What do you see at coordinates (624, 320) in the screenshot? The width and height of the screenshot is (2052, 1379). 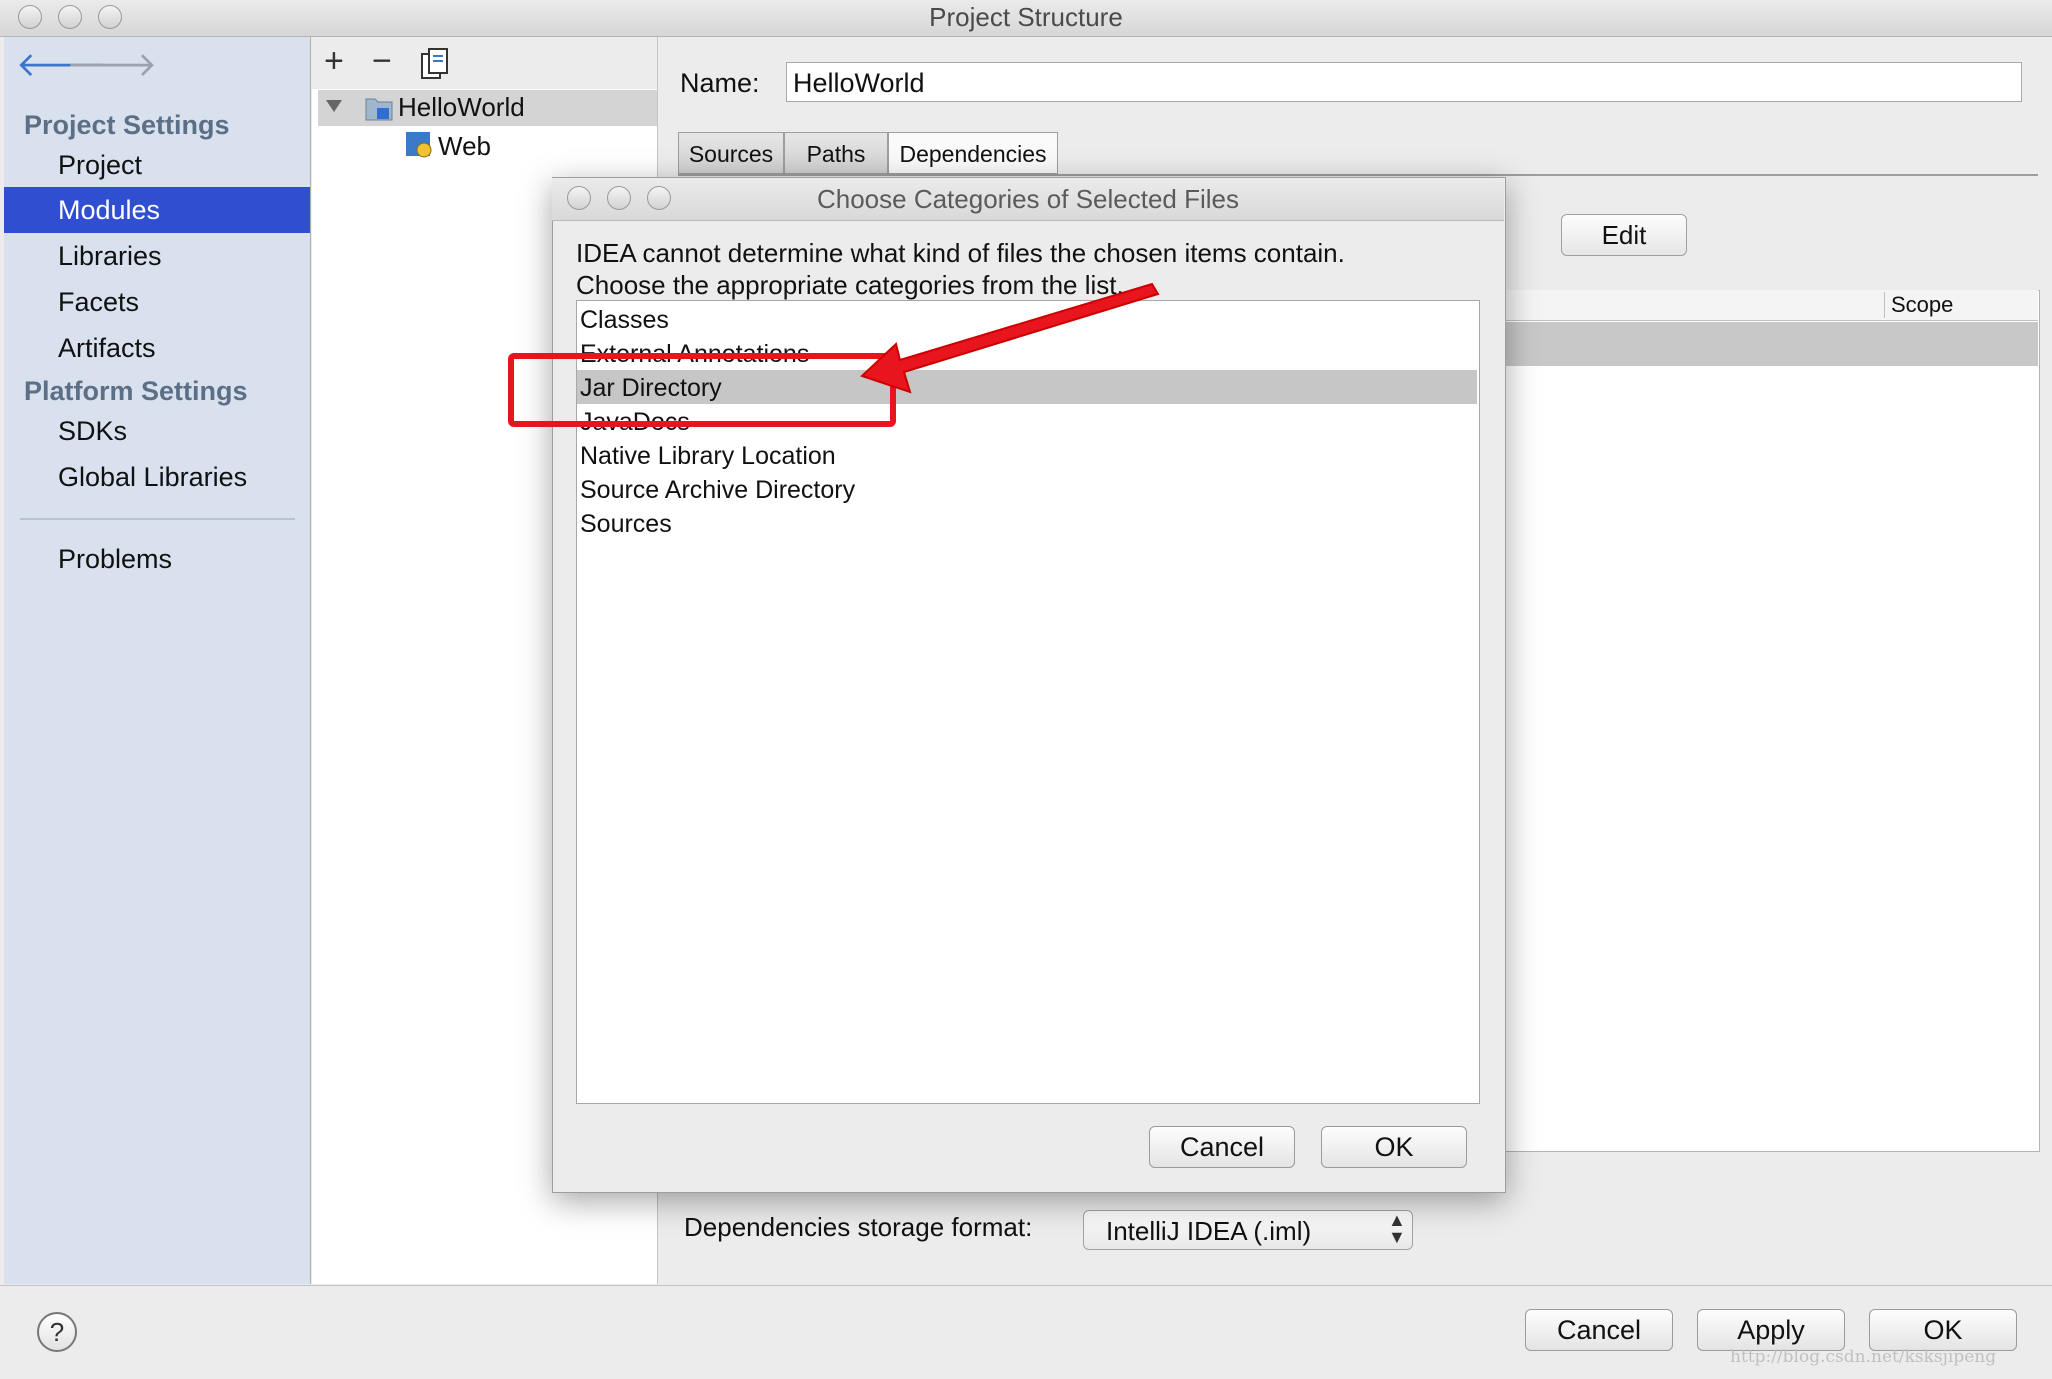 I see `list-item-classes: Classes` at bounding box center [624, 320].